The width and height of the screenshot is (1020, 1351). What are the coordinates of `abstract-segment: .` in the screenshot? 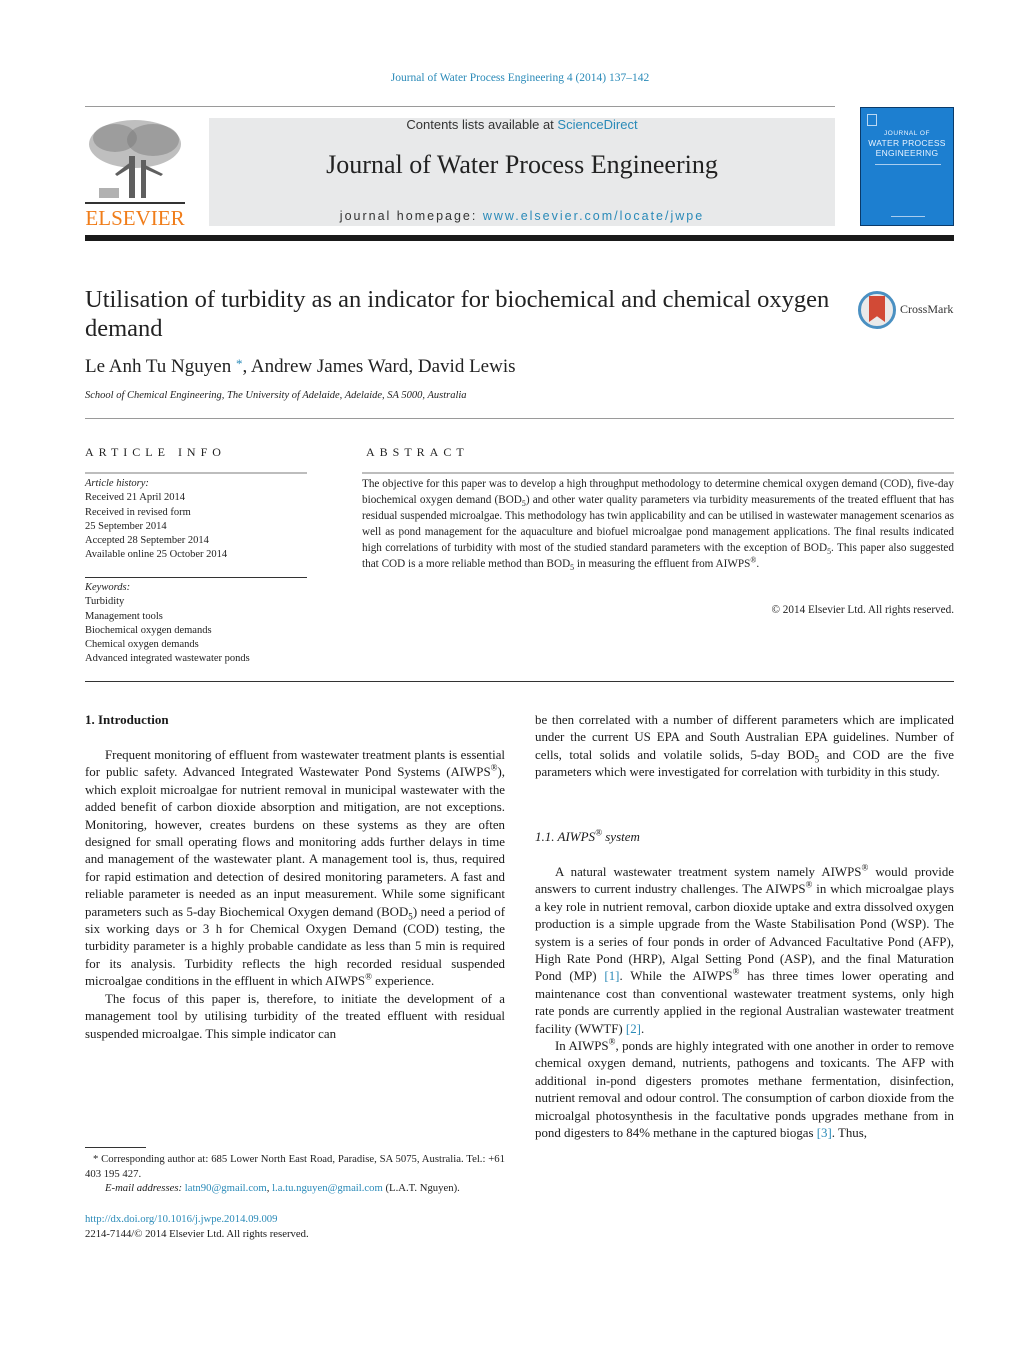 It's located at (758, 564).